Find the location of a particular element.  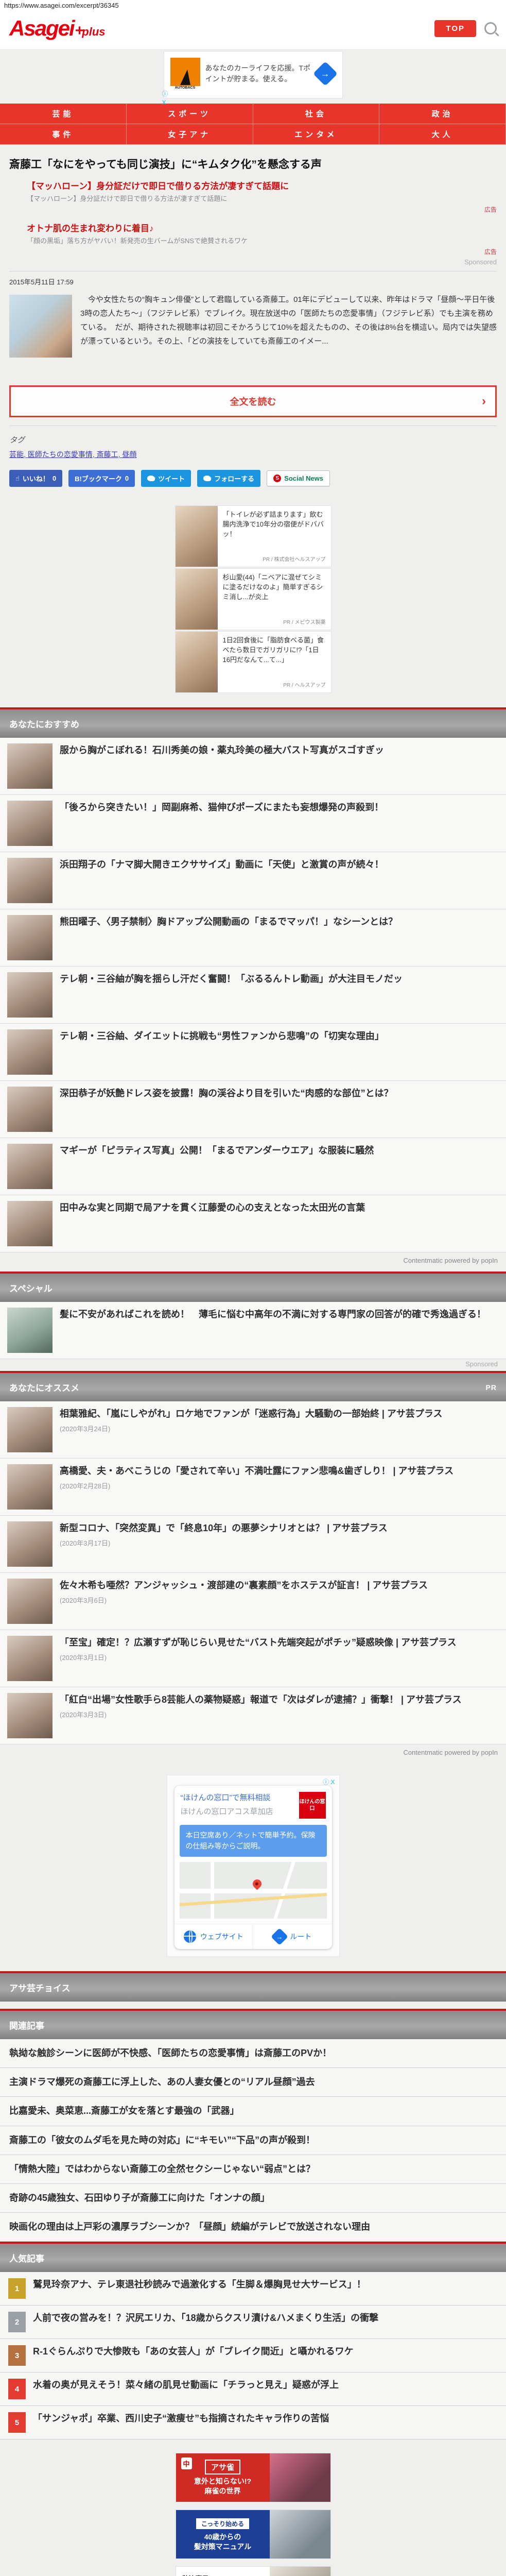

article-link: 奇跡の45歳独女、石田ゆり子が斎藤工に向けた「オンナの顔」 is located at coordinates (253, 2198).